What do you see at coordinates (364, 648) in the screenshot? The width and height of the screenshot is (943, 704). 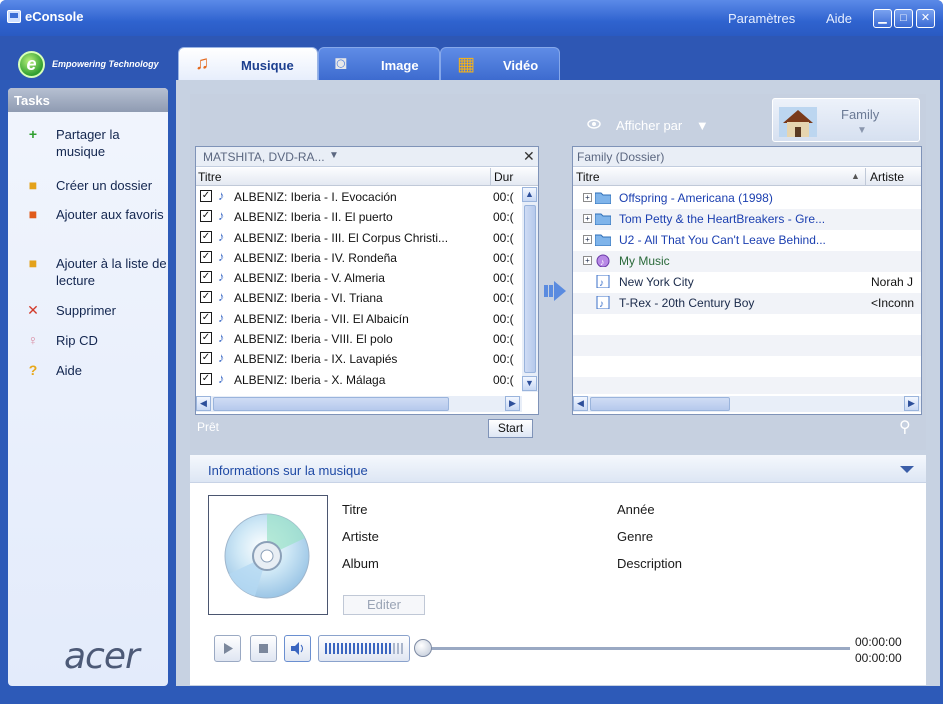 I see `volume-slider` at bounding box center [364, 648].